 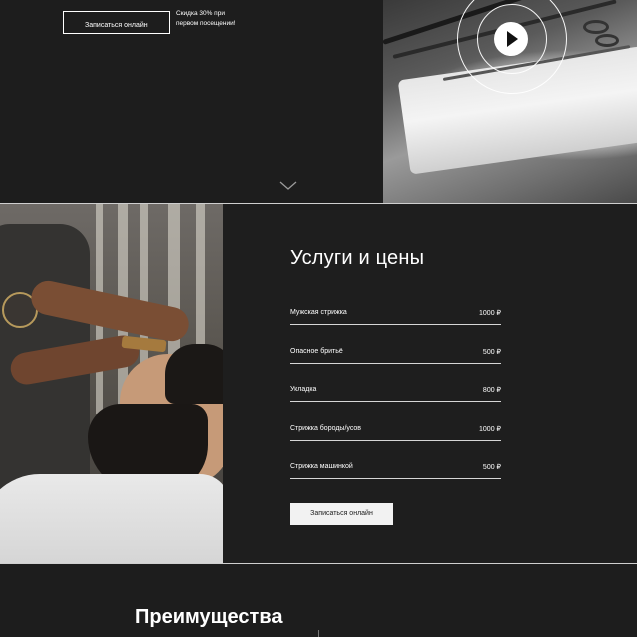 What do you see at coordinates (395, 358) in the screenshot?
I see `price-row: Опасное бритьё 500 ₽` at bounding box center [395, 358].